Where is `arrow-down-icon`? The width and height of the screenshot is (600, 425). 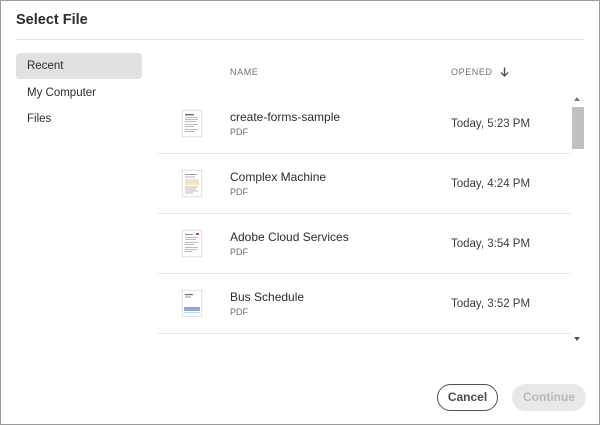
arrow-down-icon is located at coordinates (504, 72).